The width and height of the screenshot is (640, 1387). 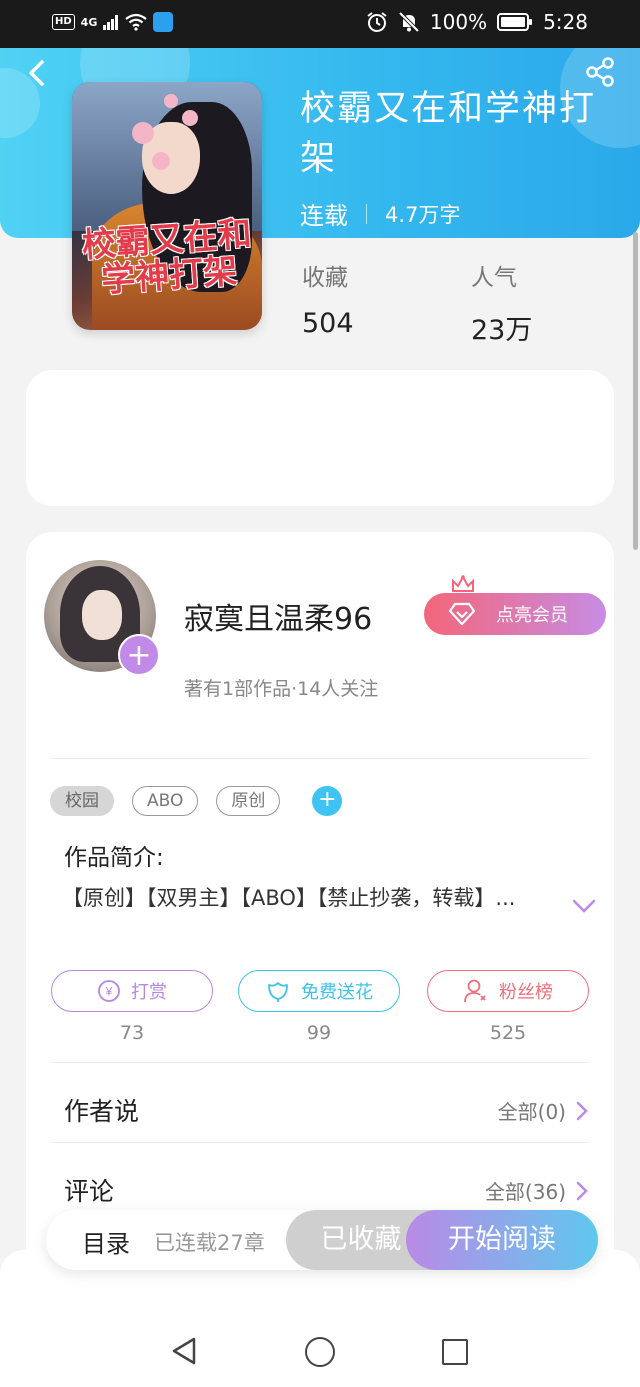 What do you see at coordinates (281, 689) in the screenshot?
I see `author-subtitle: 著有1部作品·14人关注` at bounding box center [281, 689].